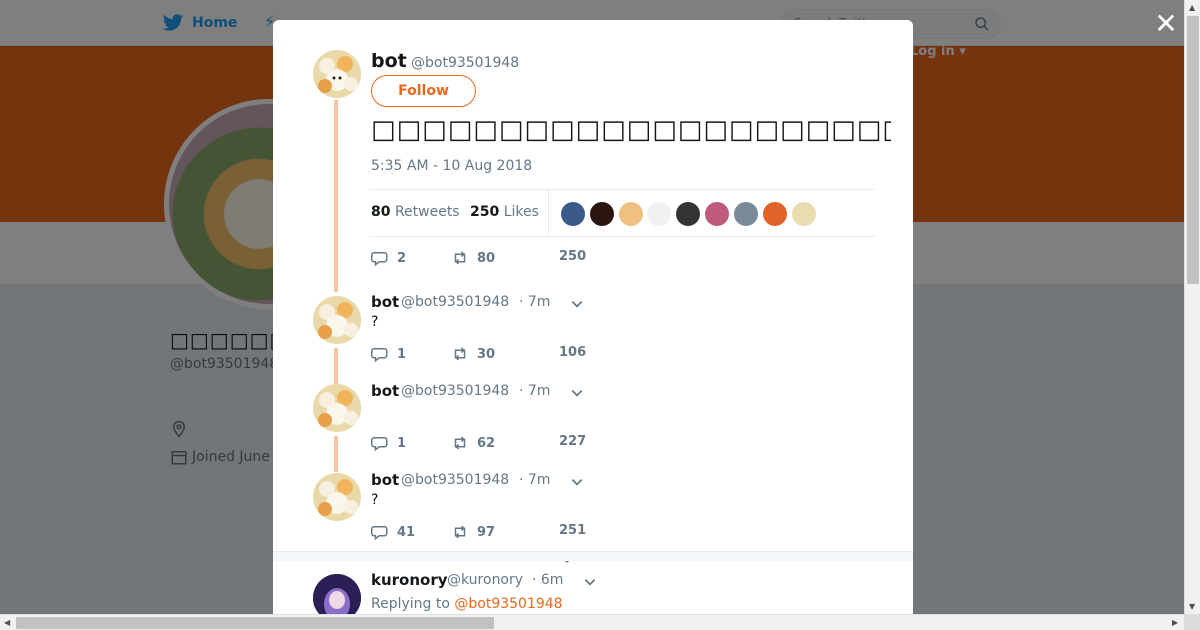  What do you see at coordinates (547, 580) in the screenshot?
I see `reply-time: · 6m` at bounding box center [547, 580].